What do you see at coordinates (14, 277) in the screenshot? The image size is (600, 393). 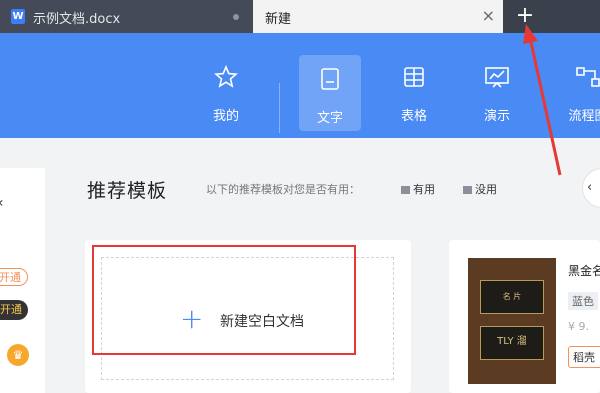 I see `activate-badge: 开通` at bounding box center [14, 277].